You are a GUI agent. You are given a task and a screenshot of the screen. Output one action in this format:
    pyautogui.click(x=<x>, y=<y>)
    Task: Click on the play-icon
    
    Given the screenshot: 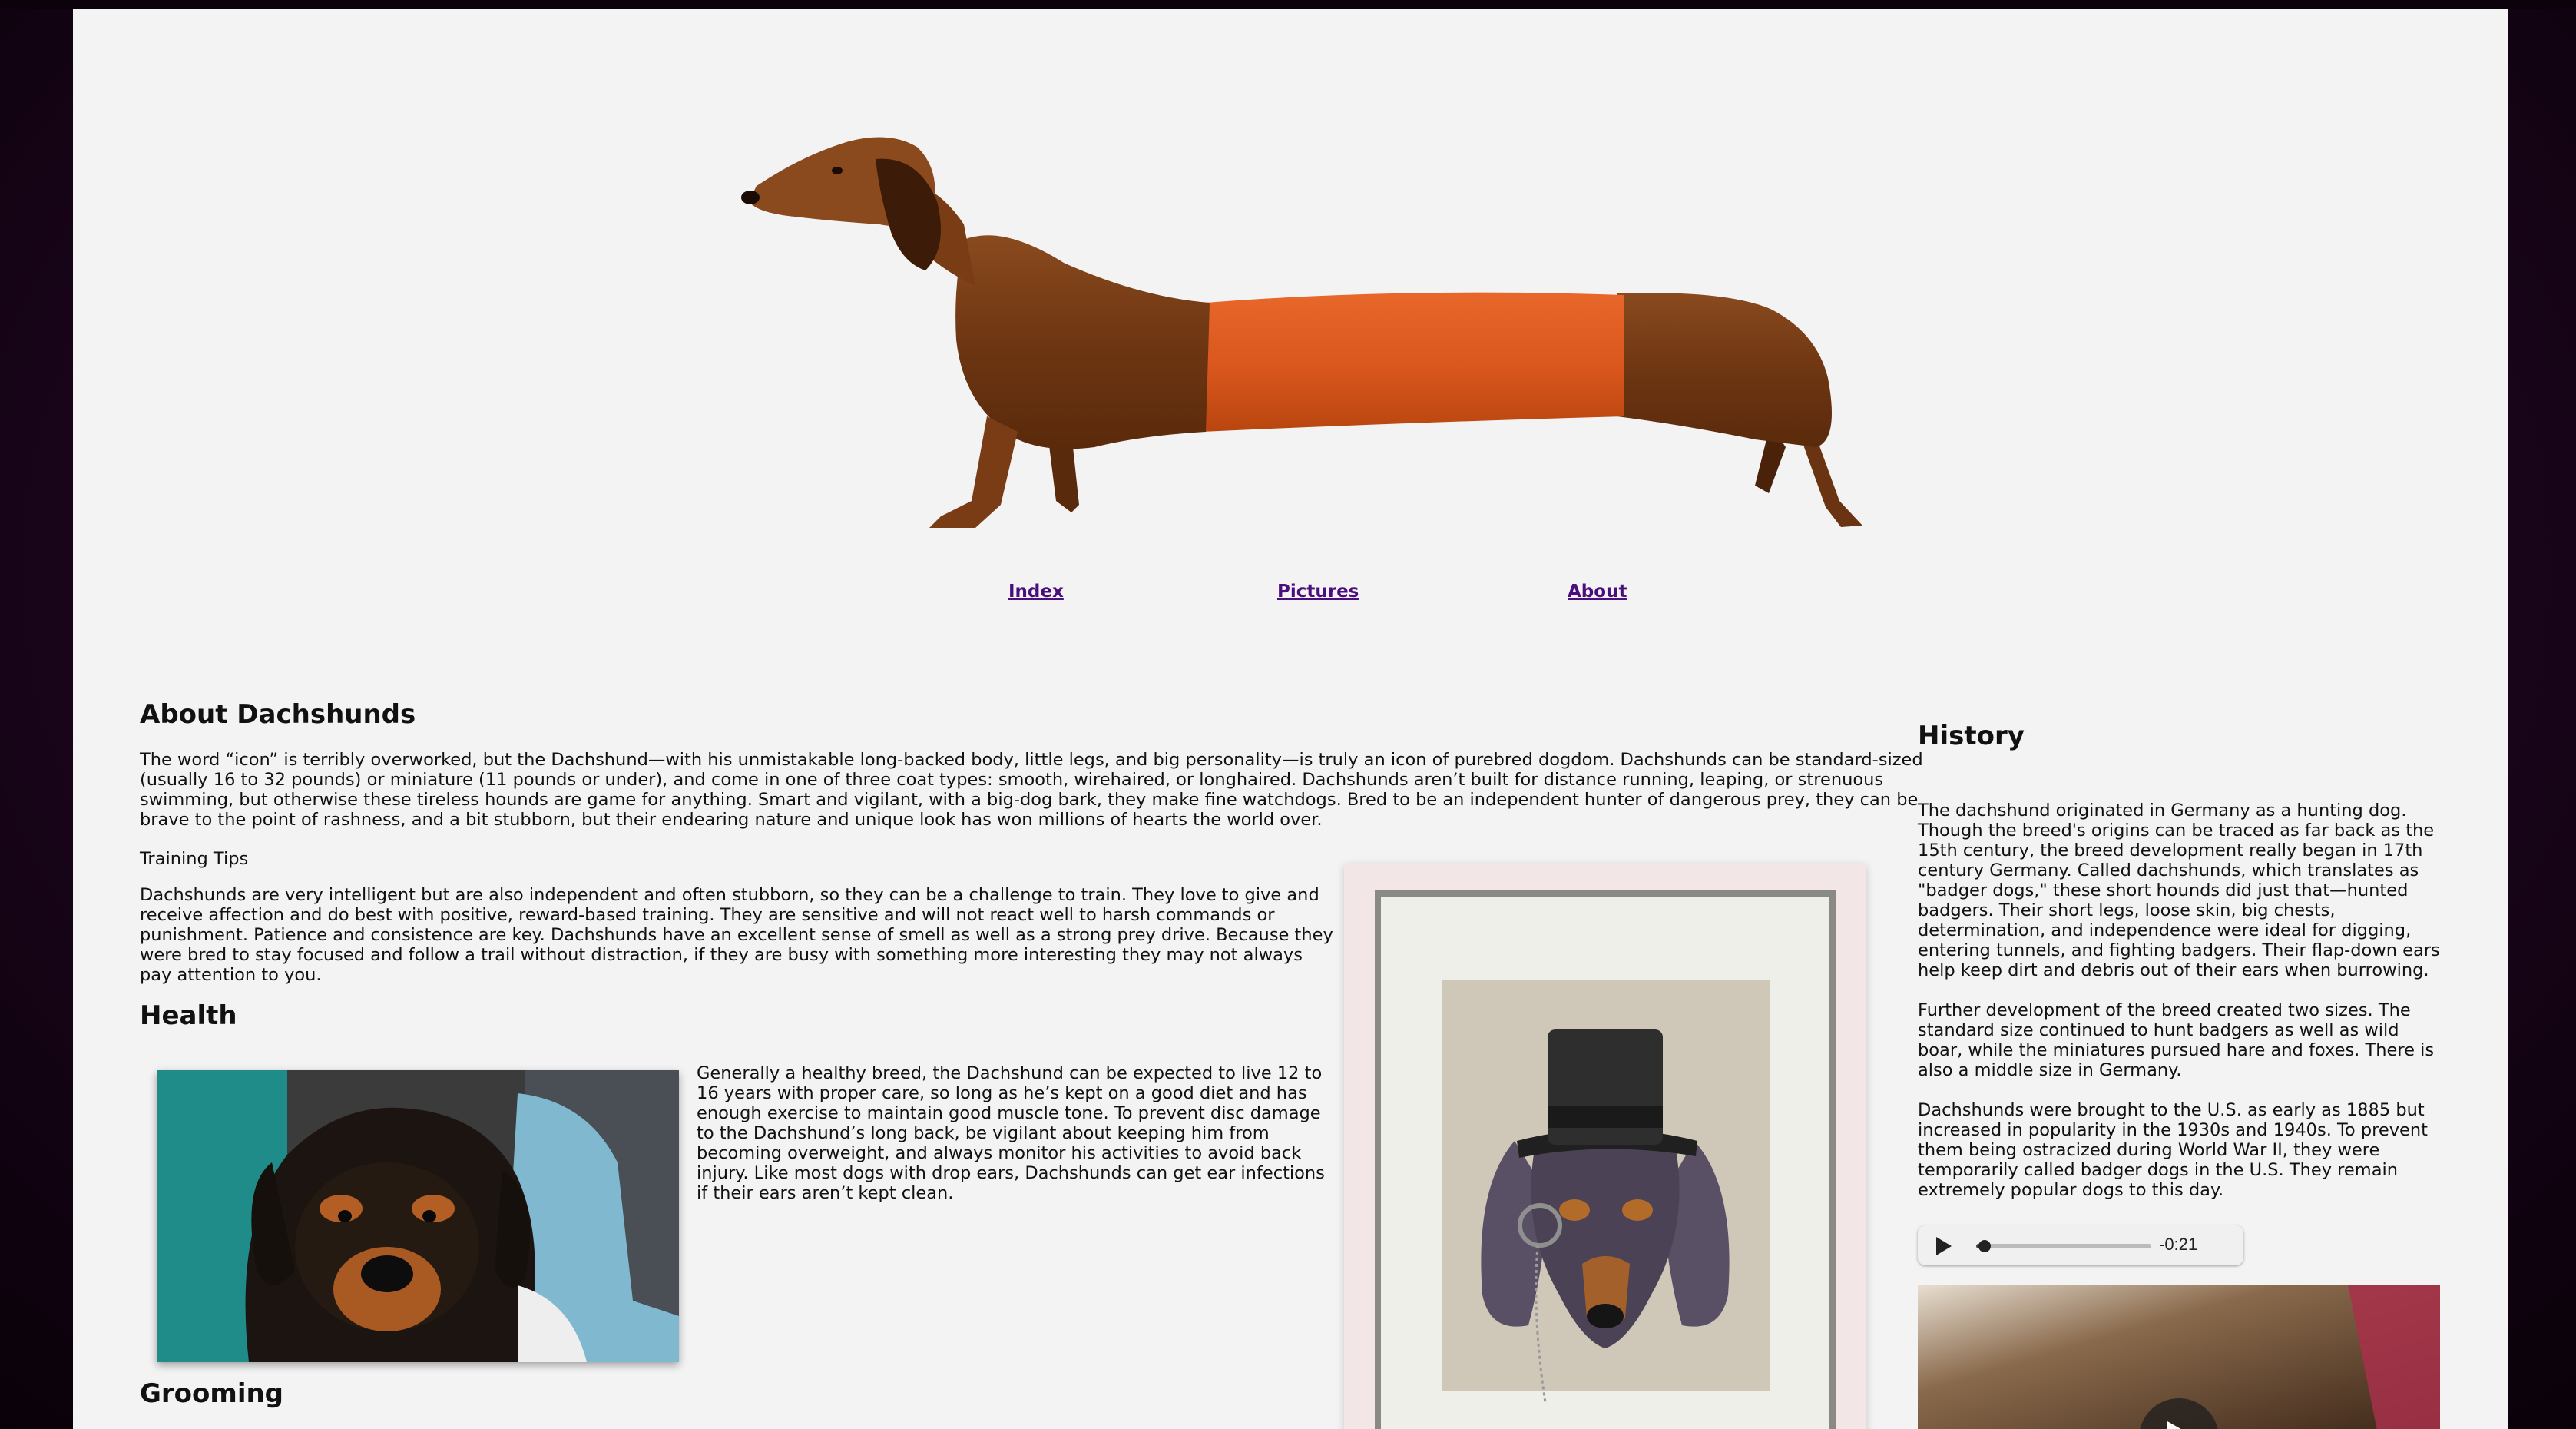 What is the action you would take?
    pyautogui.click(x=1944, y=1246)
    